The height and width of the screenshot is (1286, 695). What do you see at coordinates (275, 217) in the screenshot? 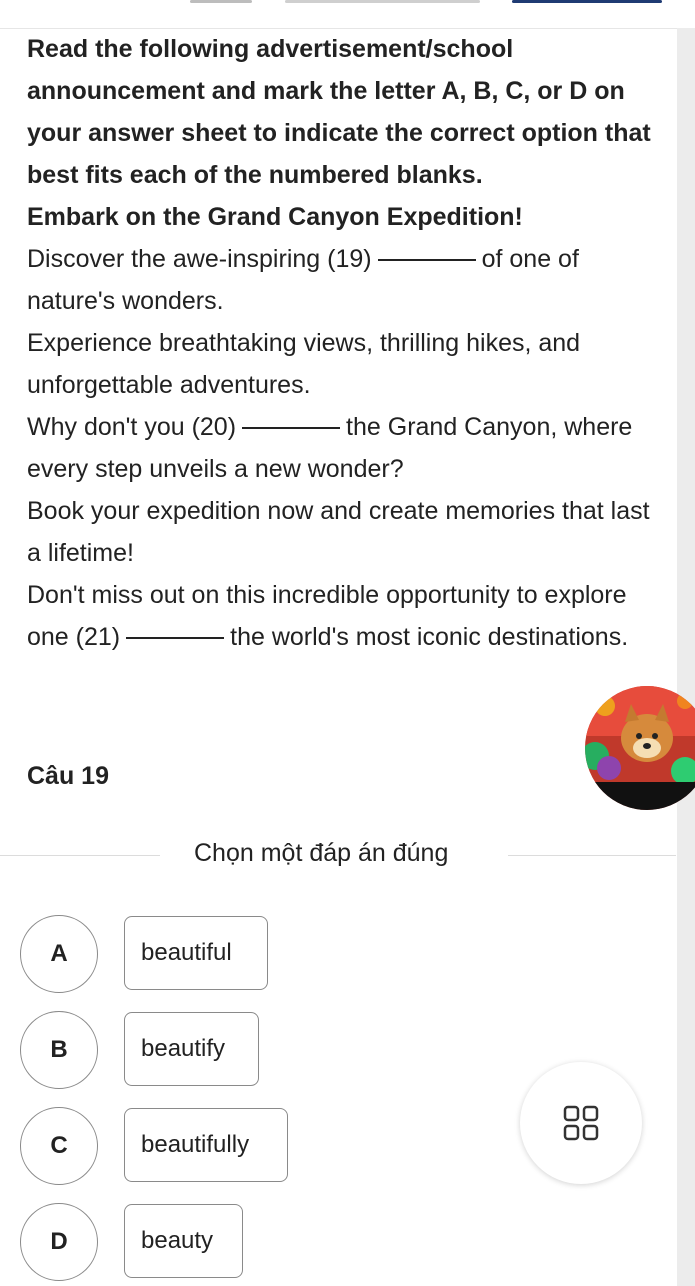
I see `passage-title: Embark on the Grand Canyon Expedition!` at bounding box center [275, 217].